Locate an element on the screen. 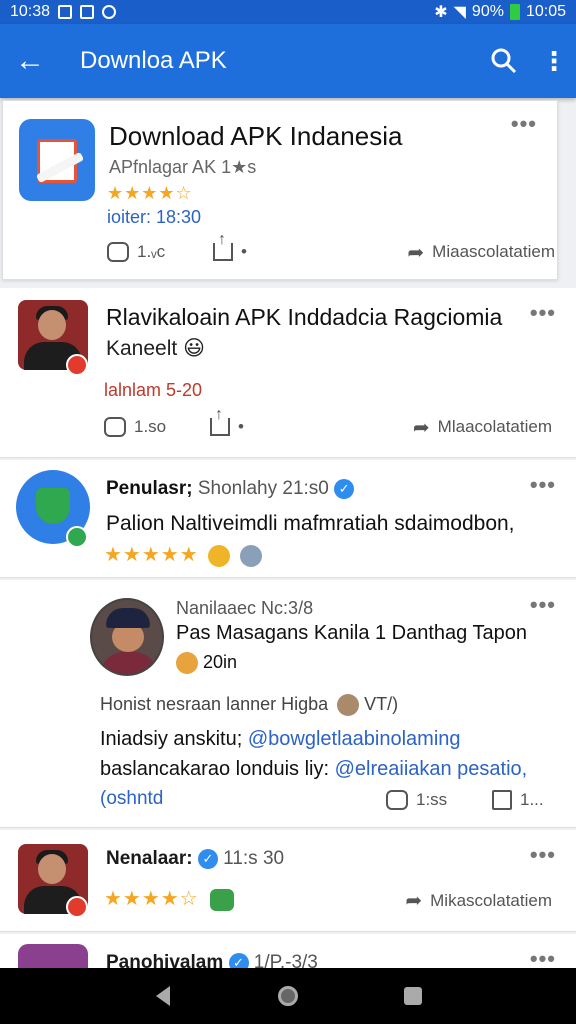 This screenshot has height=1024, width=576. card-actions: 1.so • ➦ Mlaacolatatiem is located at coordinates (332, 424).